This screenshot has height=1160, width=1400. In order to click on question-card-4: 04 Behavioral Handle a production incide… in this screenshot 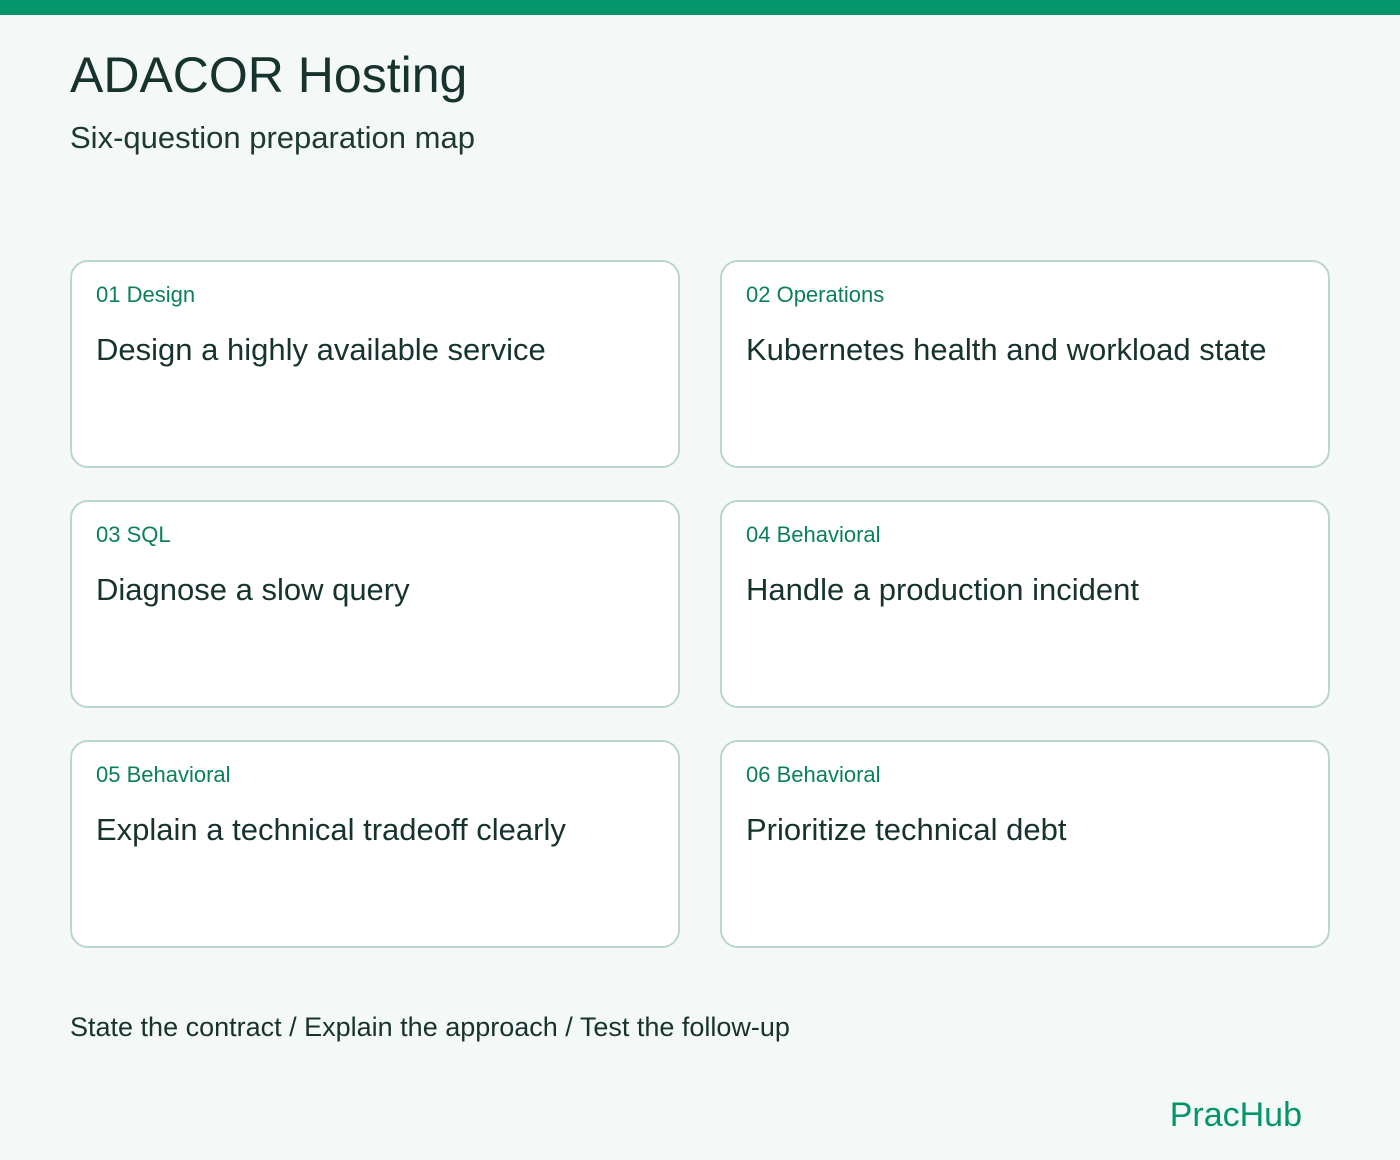, I will do `click(1025, 604)`.